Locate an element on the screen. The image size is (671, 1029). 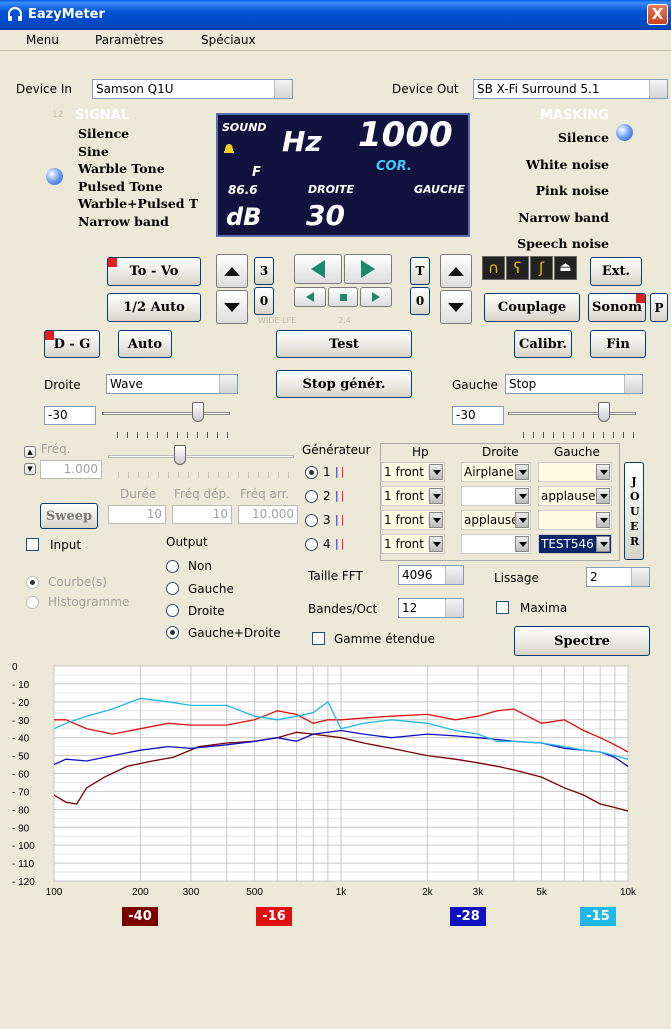
wide-lfe-label: WIDE LFE is located at coordinates (277, 320).